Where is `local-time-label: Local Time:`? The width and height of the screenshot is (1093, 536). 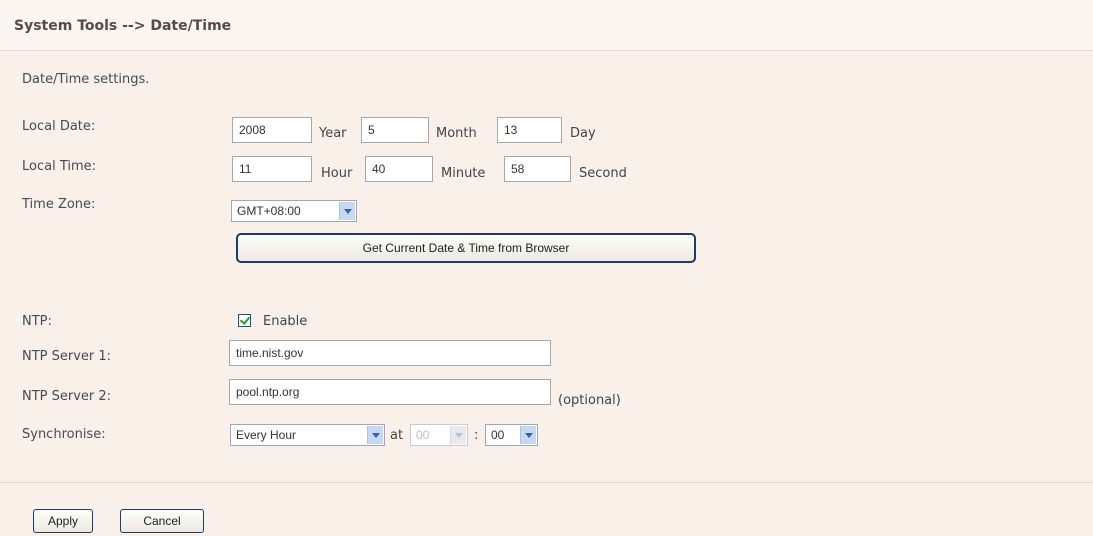 local-time-label: Local Time: is located at coordinates (59, 166).